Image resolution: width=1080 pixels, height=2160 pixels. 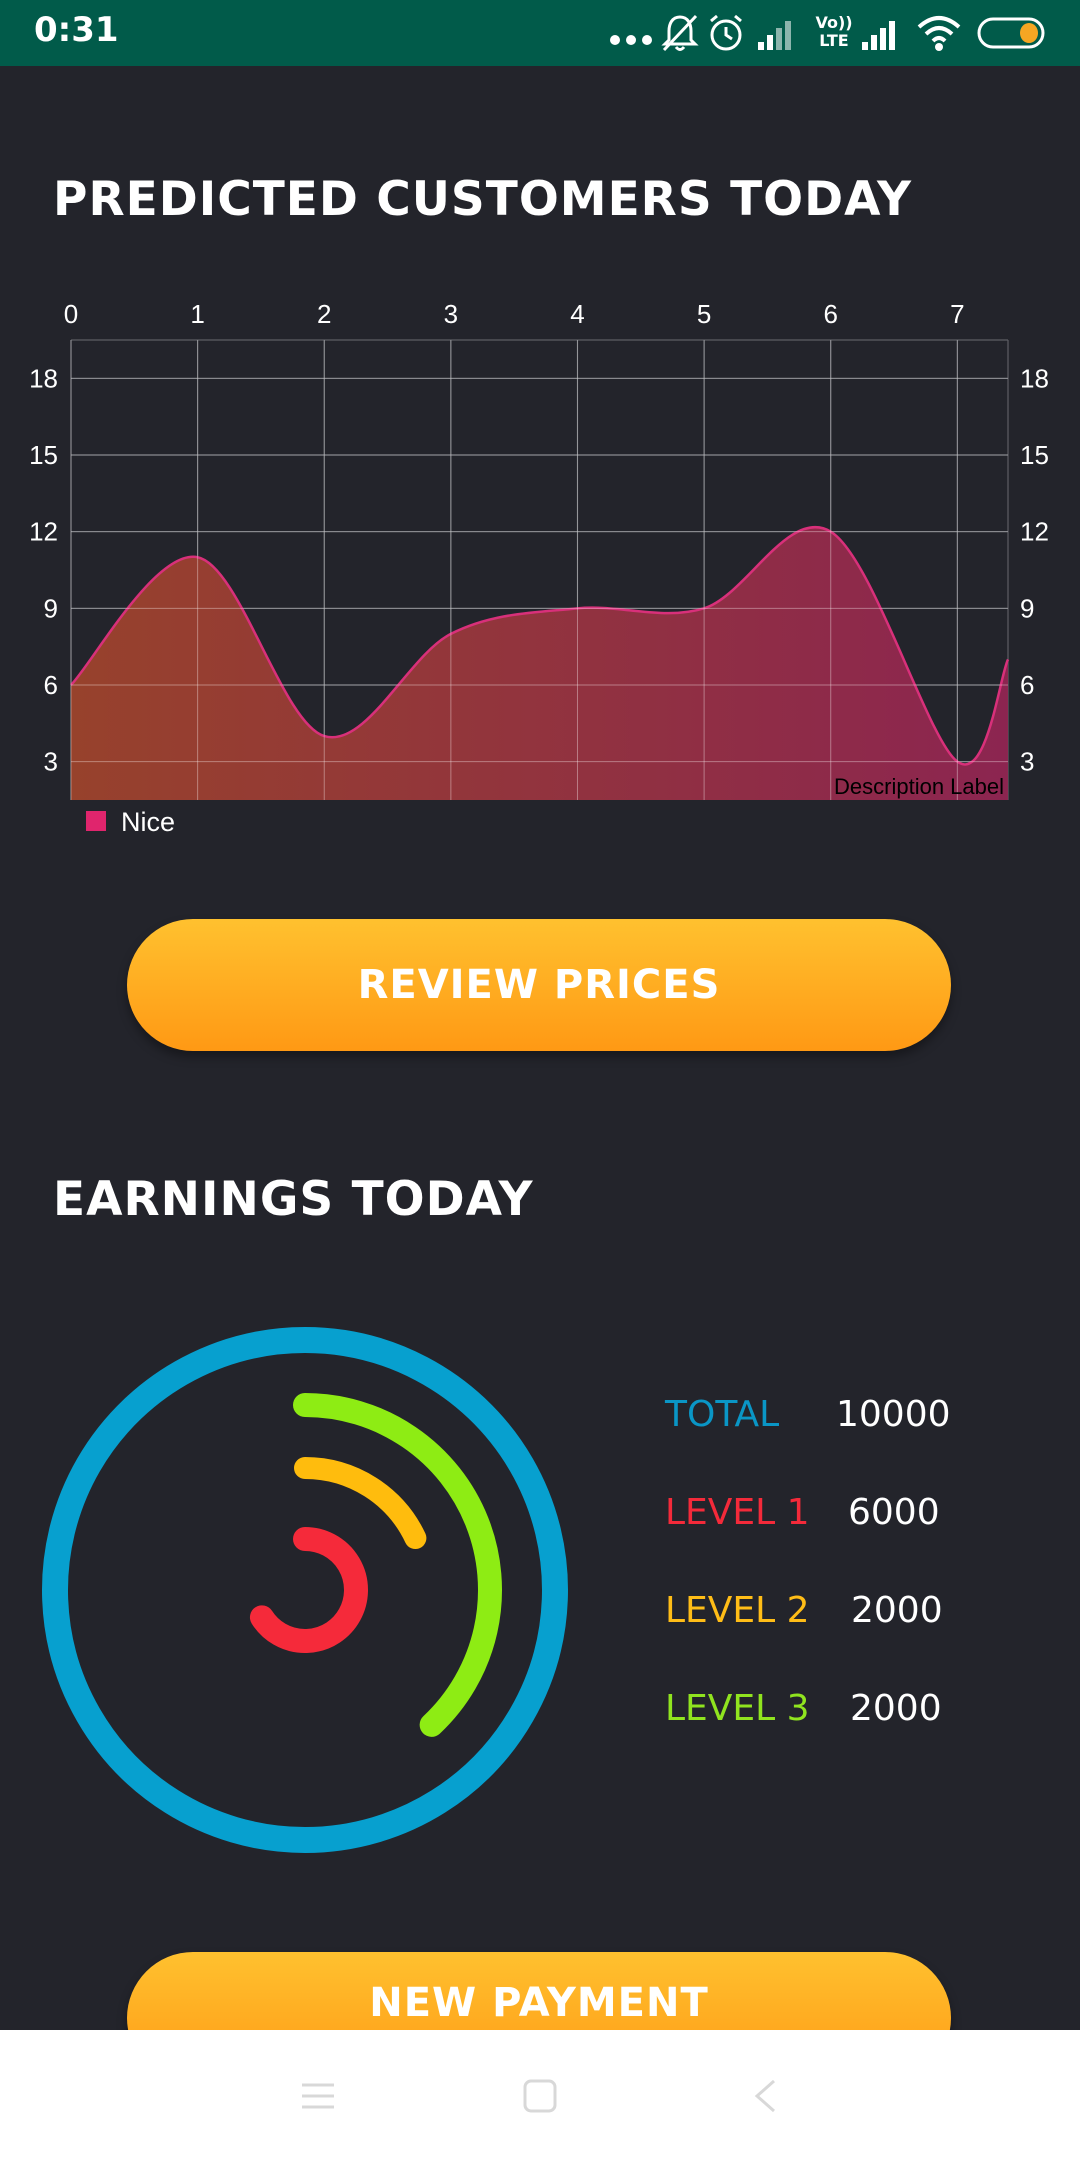 I want to click on earnings-ring-chart, so click(x=304, y=1590).